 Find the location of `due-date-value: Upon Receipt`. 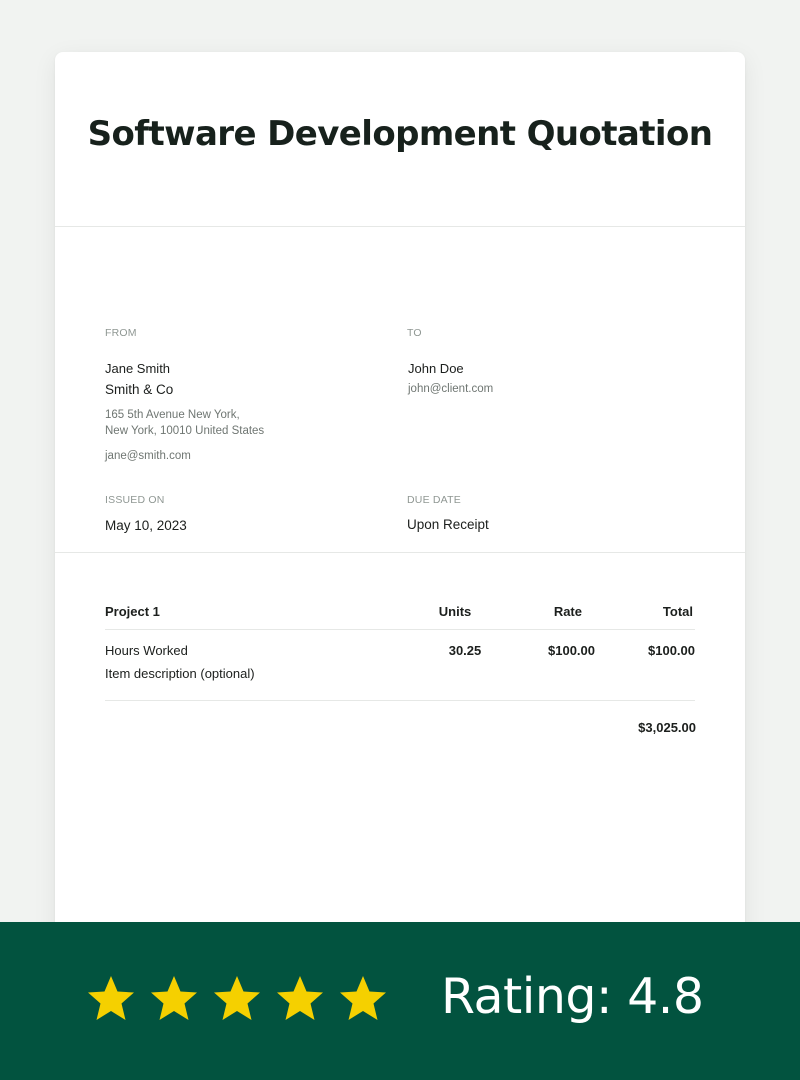

due-date-value: Upon Receipt is located at coordinates (448, 524).